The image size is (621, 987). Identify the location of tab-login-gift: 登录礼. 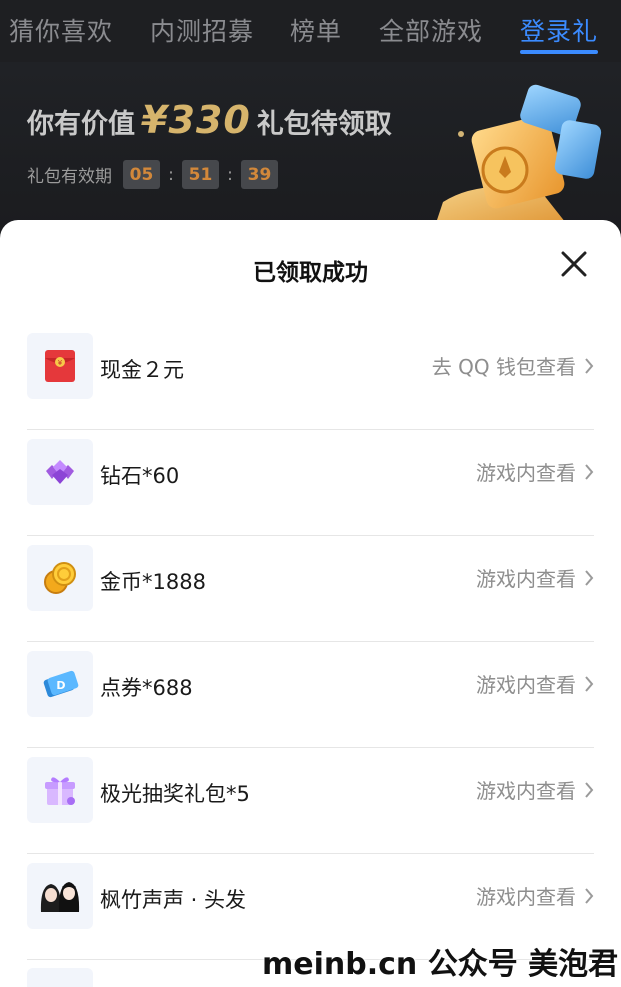
(559, 30).